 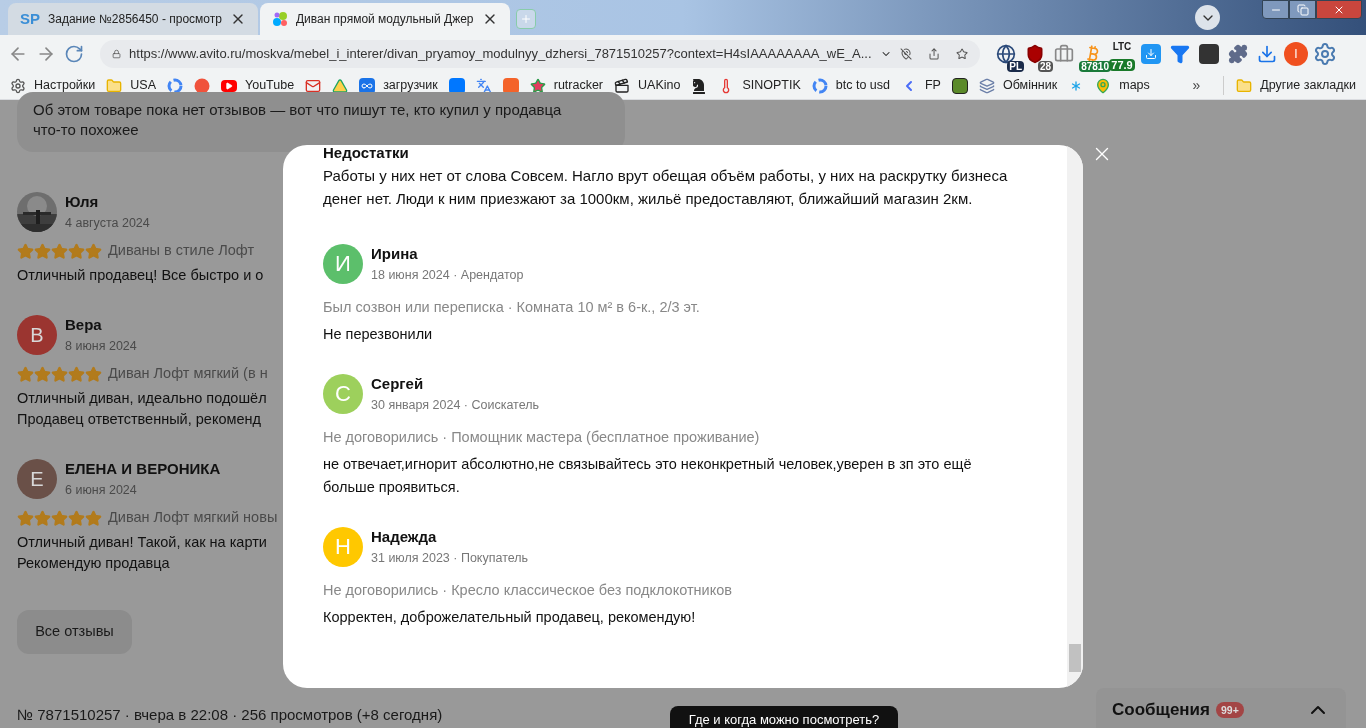 What do you see at coordinates (366, 153) in the screenshot?
I see `section-title: Недостатки` at bounding box center [366, 153].